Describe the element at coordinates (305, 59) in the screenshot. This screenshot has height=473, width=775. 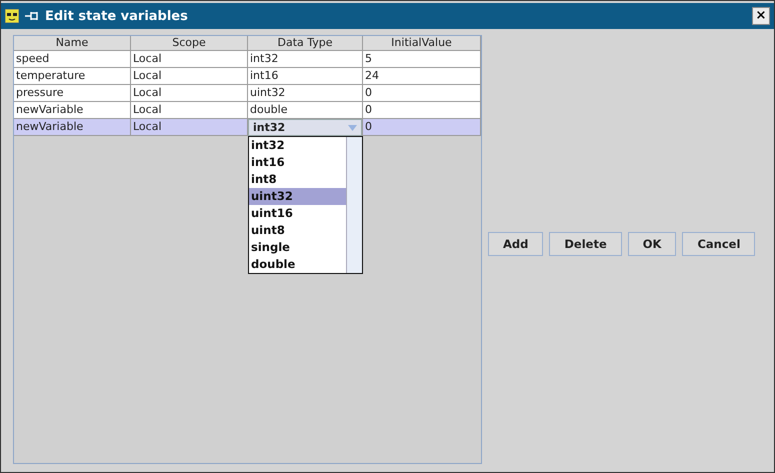
I see `table-cell: int32` at that location.